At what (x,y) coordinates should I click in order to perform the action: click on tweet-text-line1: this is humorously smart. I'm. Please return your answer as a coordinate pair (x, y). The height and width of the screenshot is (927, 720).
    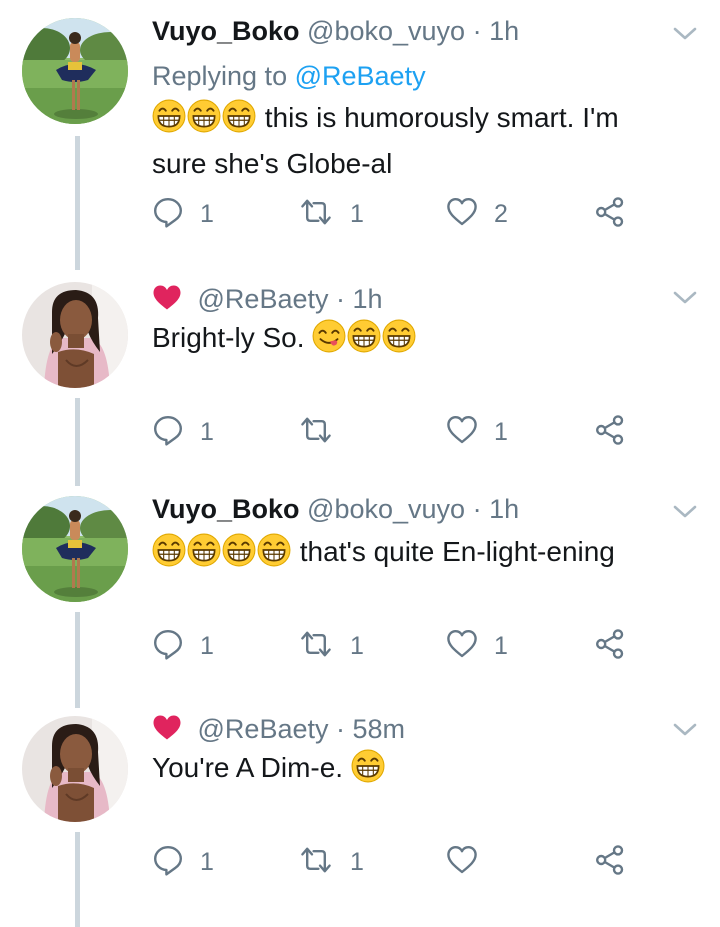
    Looking at the image, I should click on (441, 117).